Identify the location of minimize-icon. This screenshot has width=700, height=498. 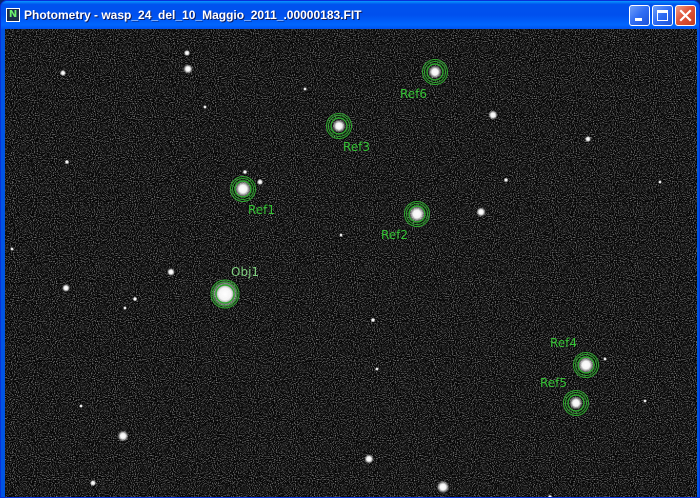
(638, 19).